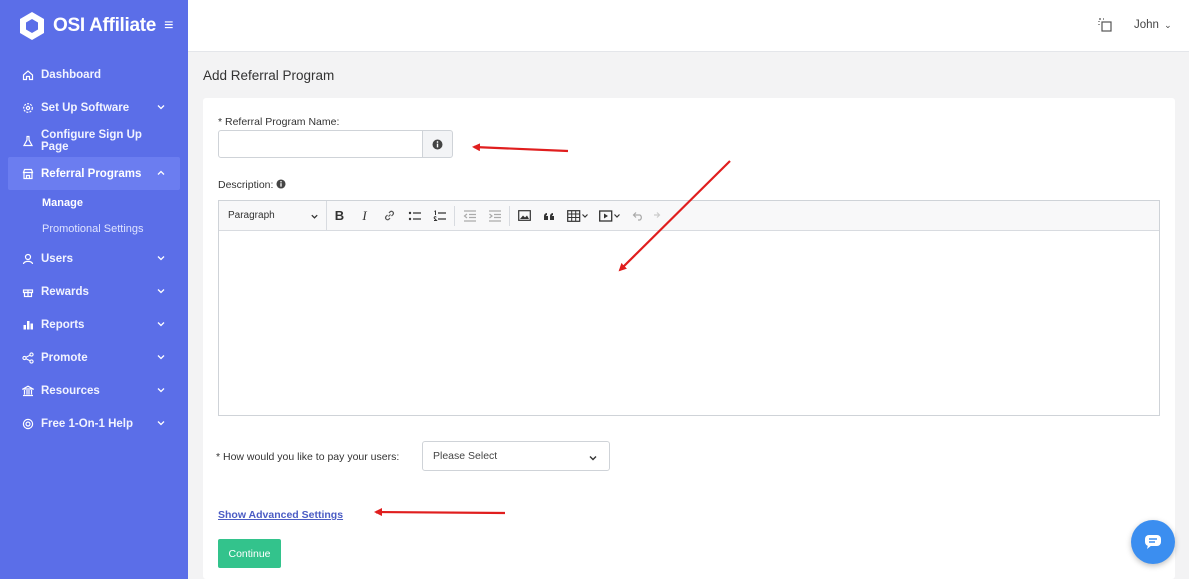 Image resolution: width=1189 pixels, height=579 pixels. I want to click on page-title: Add Referral Program, so click(269, 75).